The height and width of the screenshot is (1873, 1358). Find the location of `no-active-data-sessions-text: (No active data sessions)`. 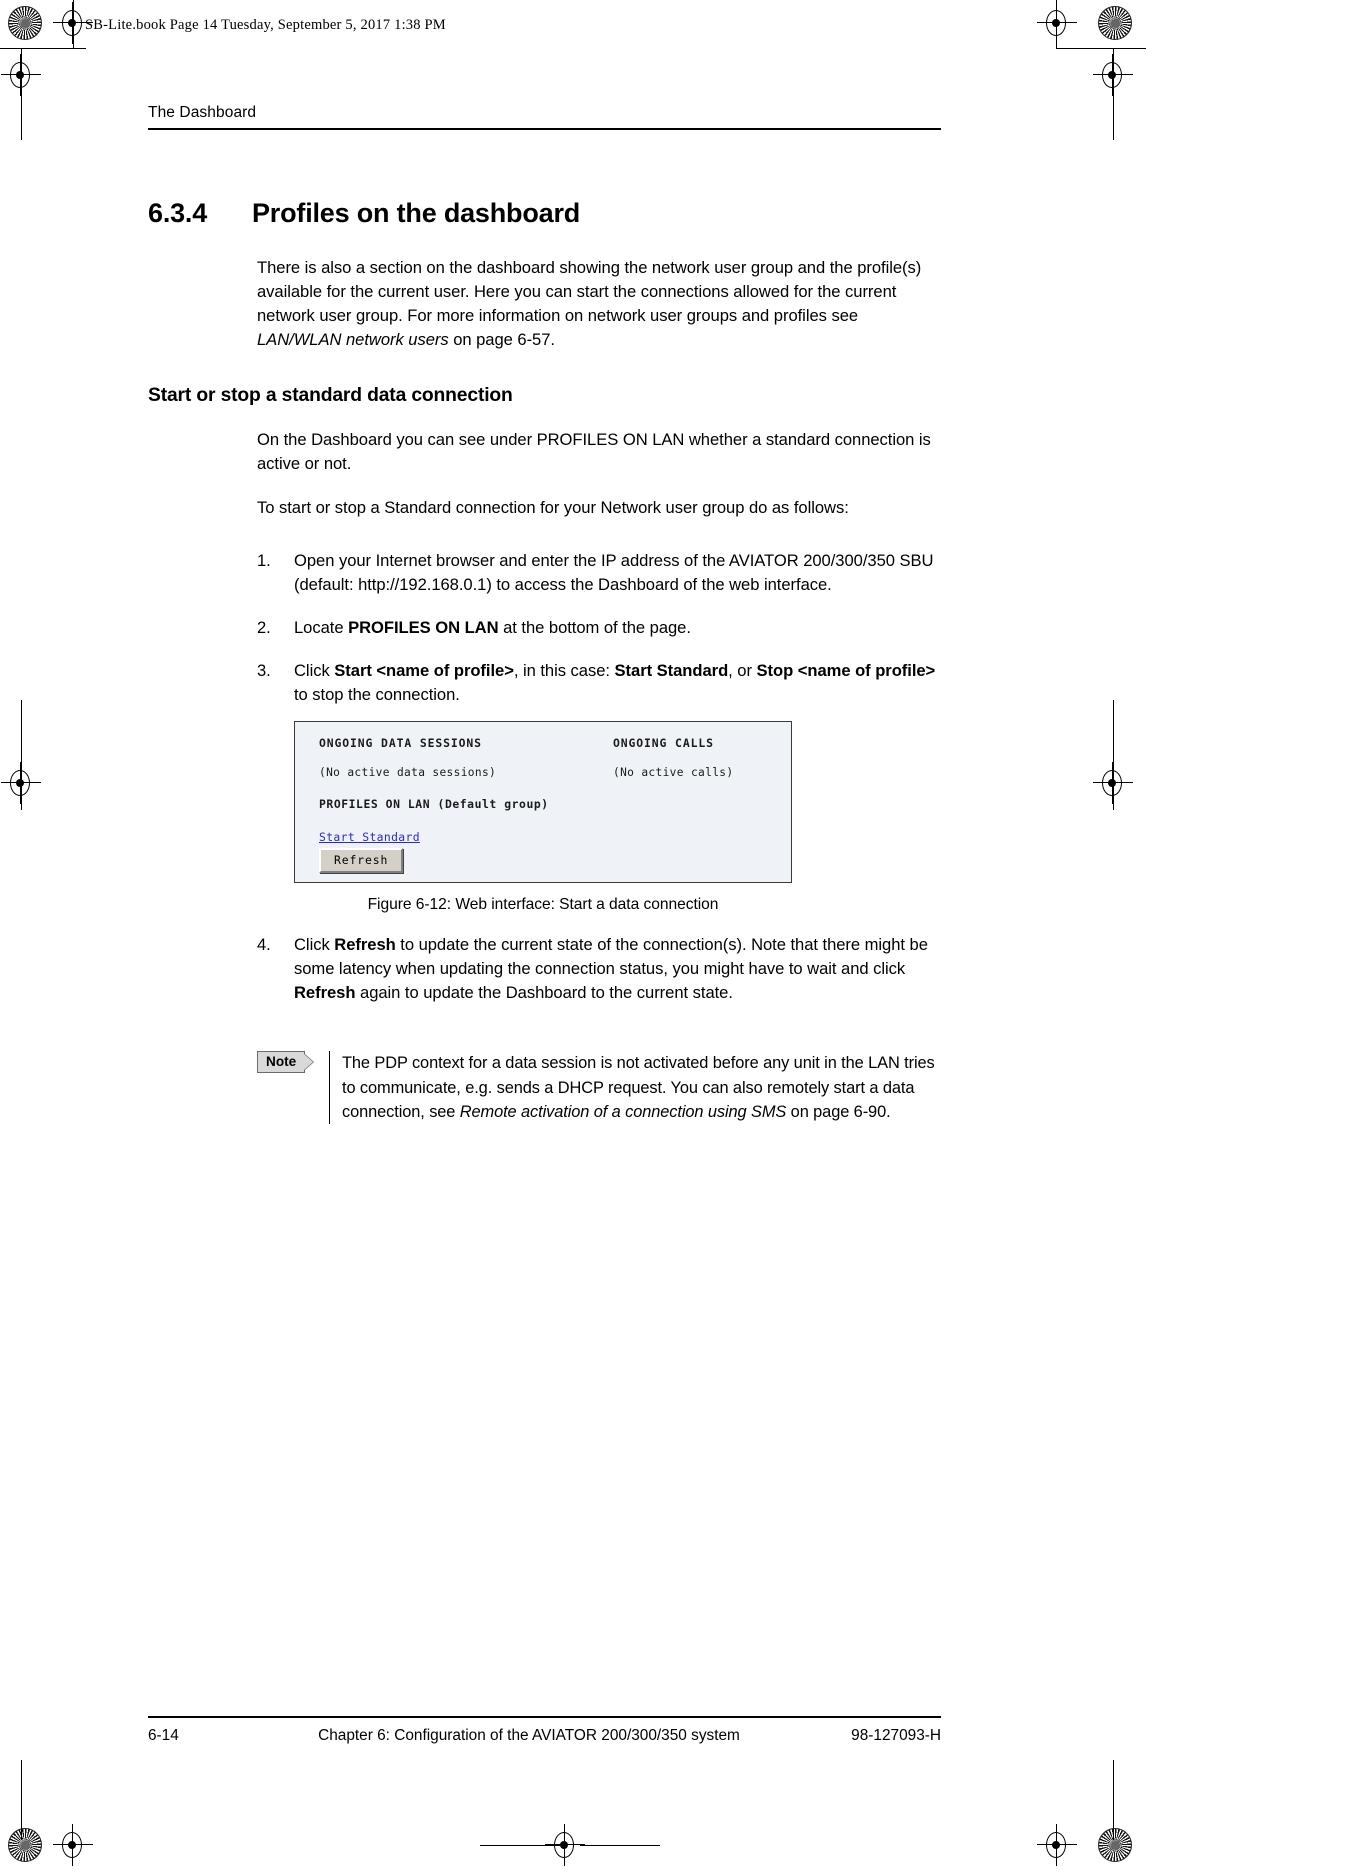

no-active-data-sessions-text: (No active data sessions) is located at coordinates (408, 773).